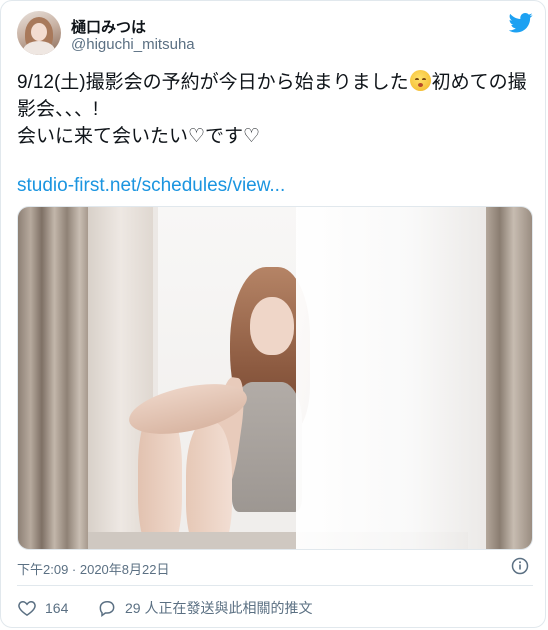  What do you see at coordinates (57, 608) in the screenshot?
I see `like-count: 164` at bounding box center [57, 608].